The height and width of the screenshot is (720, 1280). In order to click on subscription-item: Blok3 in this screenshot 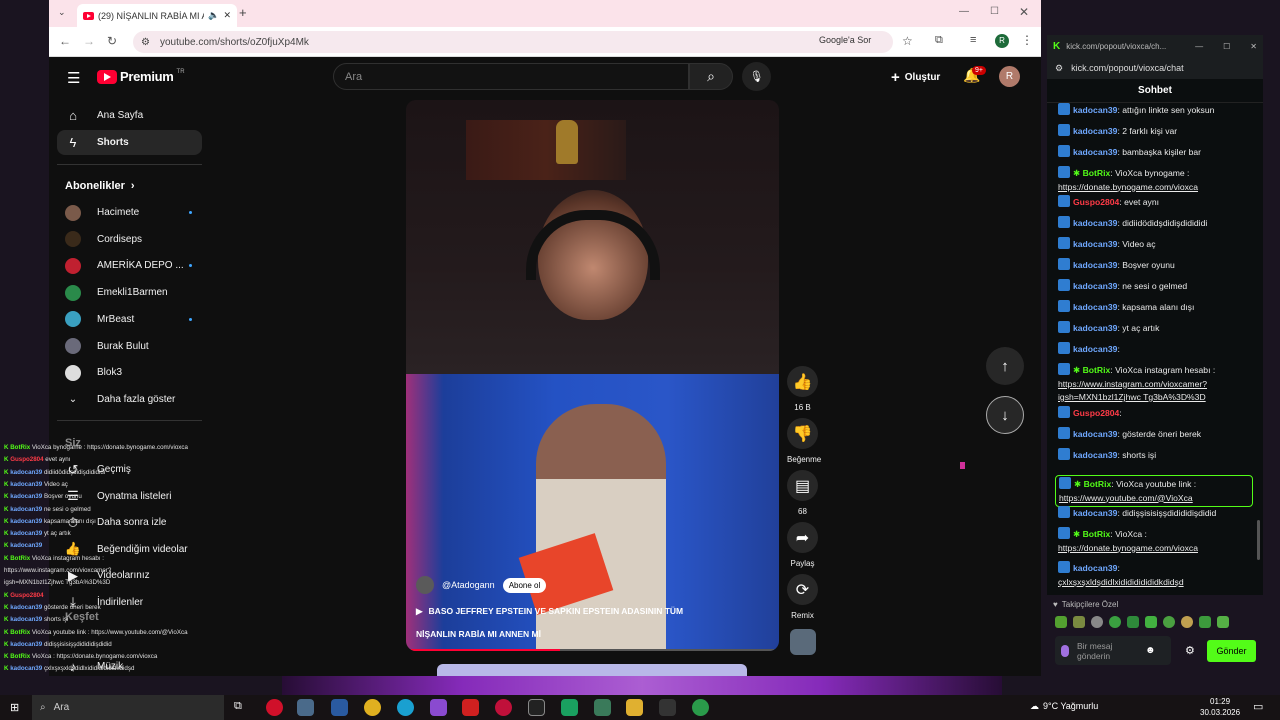, I will do `click(129, 372)`.